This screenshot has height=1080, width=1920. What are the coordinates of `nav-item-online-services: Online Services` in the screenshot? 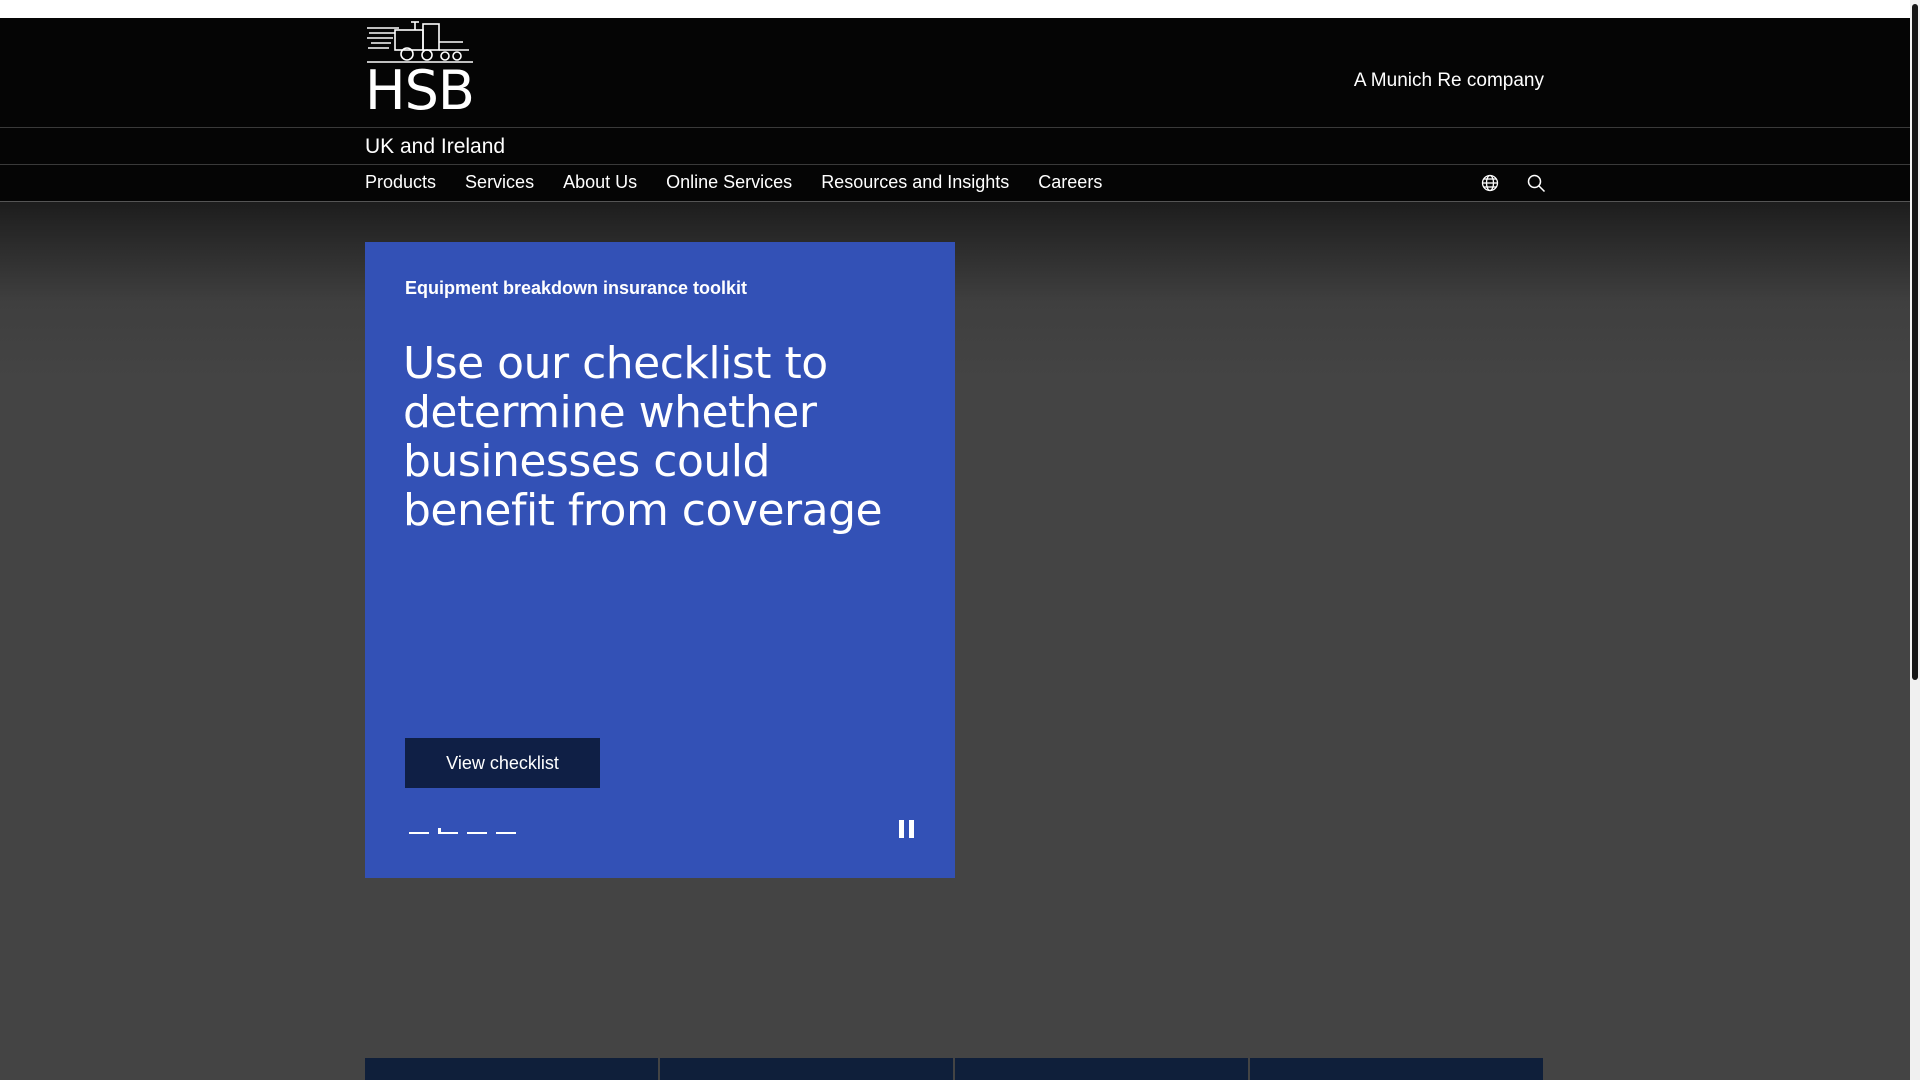 It's located at (729, 182).